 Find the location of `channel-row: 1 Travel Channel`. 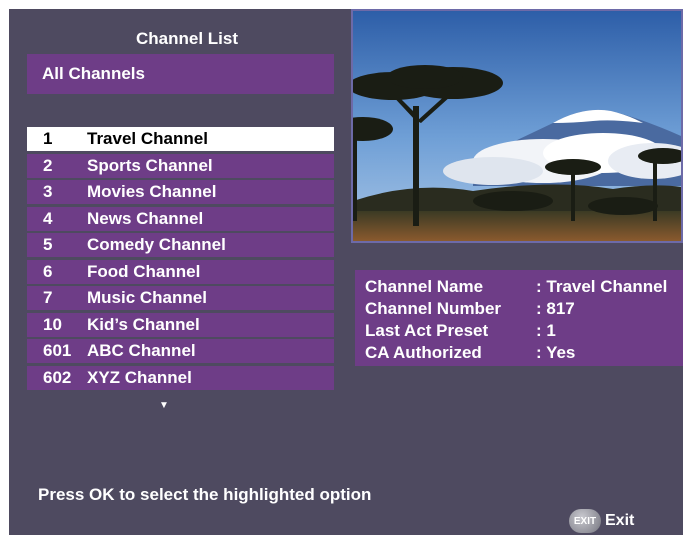

channel-row: 1 Travel Channel is located at coordinates (180, 139).